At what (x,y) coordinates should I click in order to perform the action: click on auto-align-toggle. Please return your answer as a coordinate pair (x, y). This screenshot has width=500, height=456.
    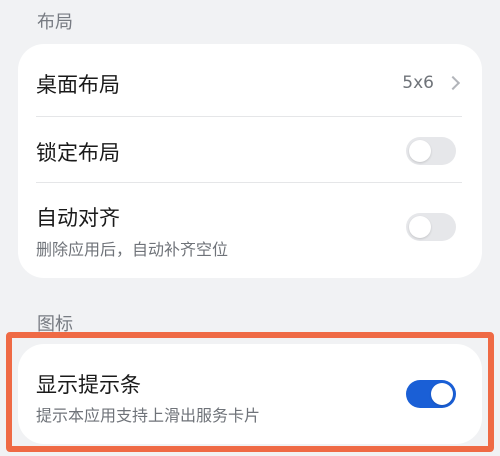
    Looking at the image, I should click on (431, 227).